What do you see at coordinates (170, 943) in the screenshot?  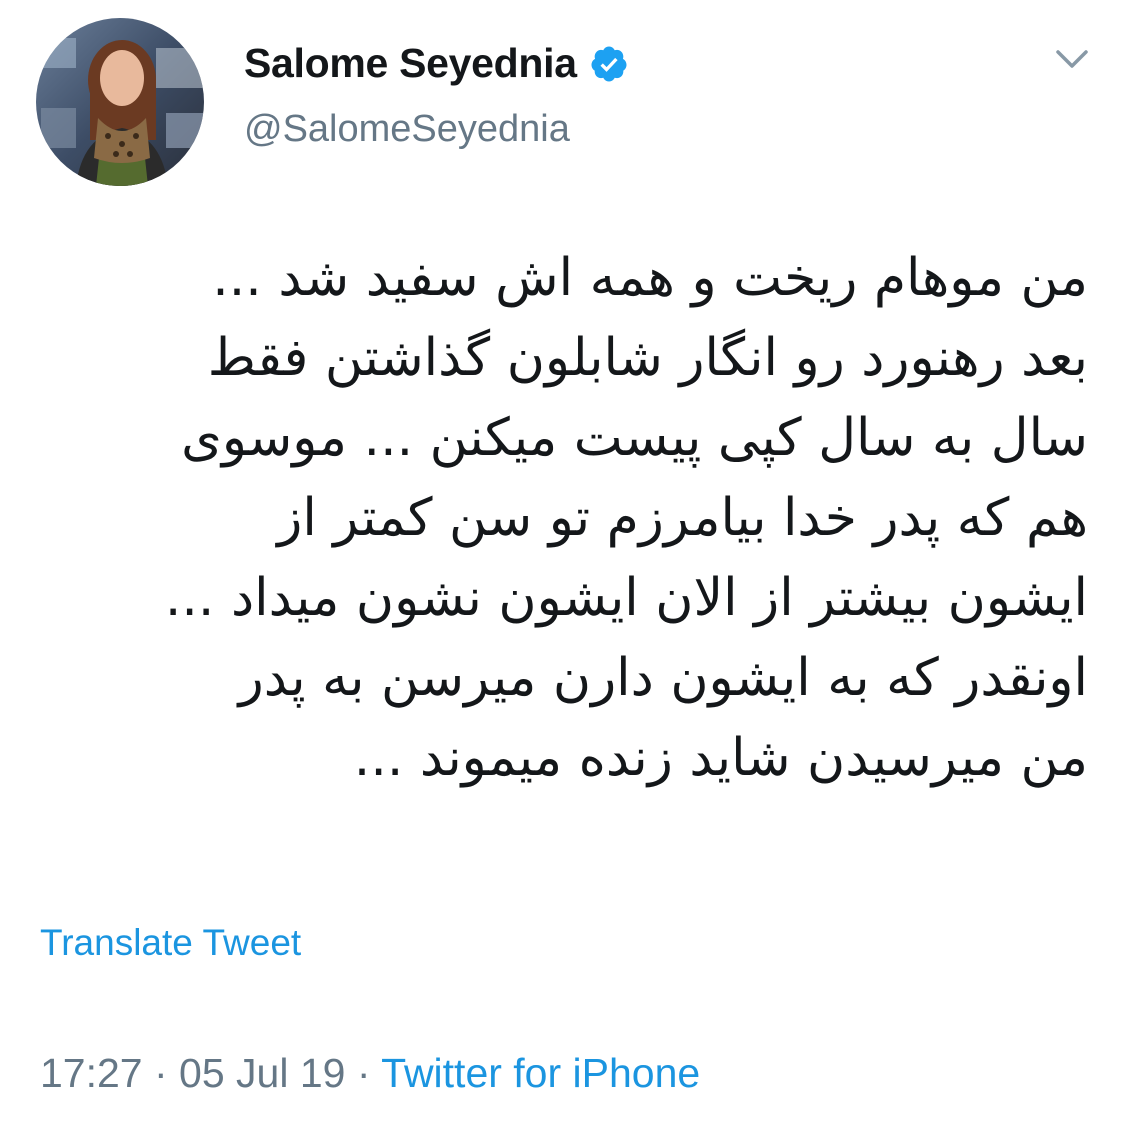 I see `translate-tweet-link: Translate Tweet` at bounding box center [170, 943].